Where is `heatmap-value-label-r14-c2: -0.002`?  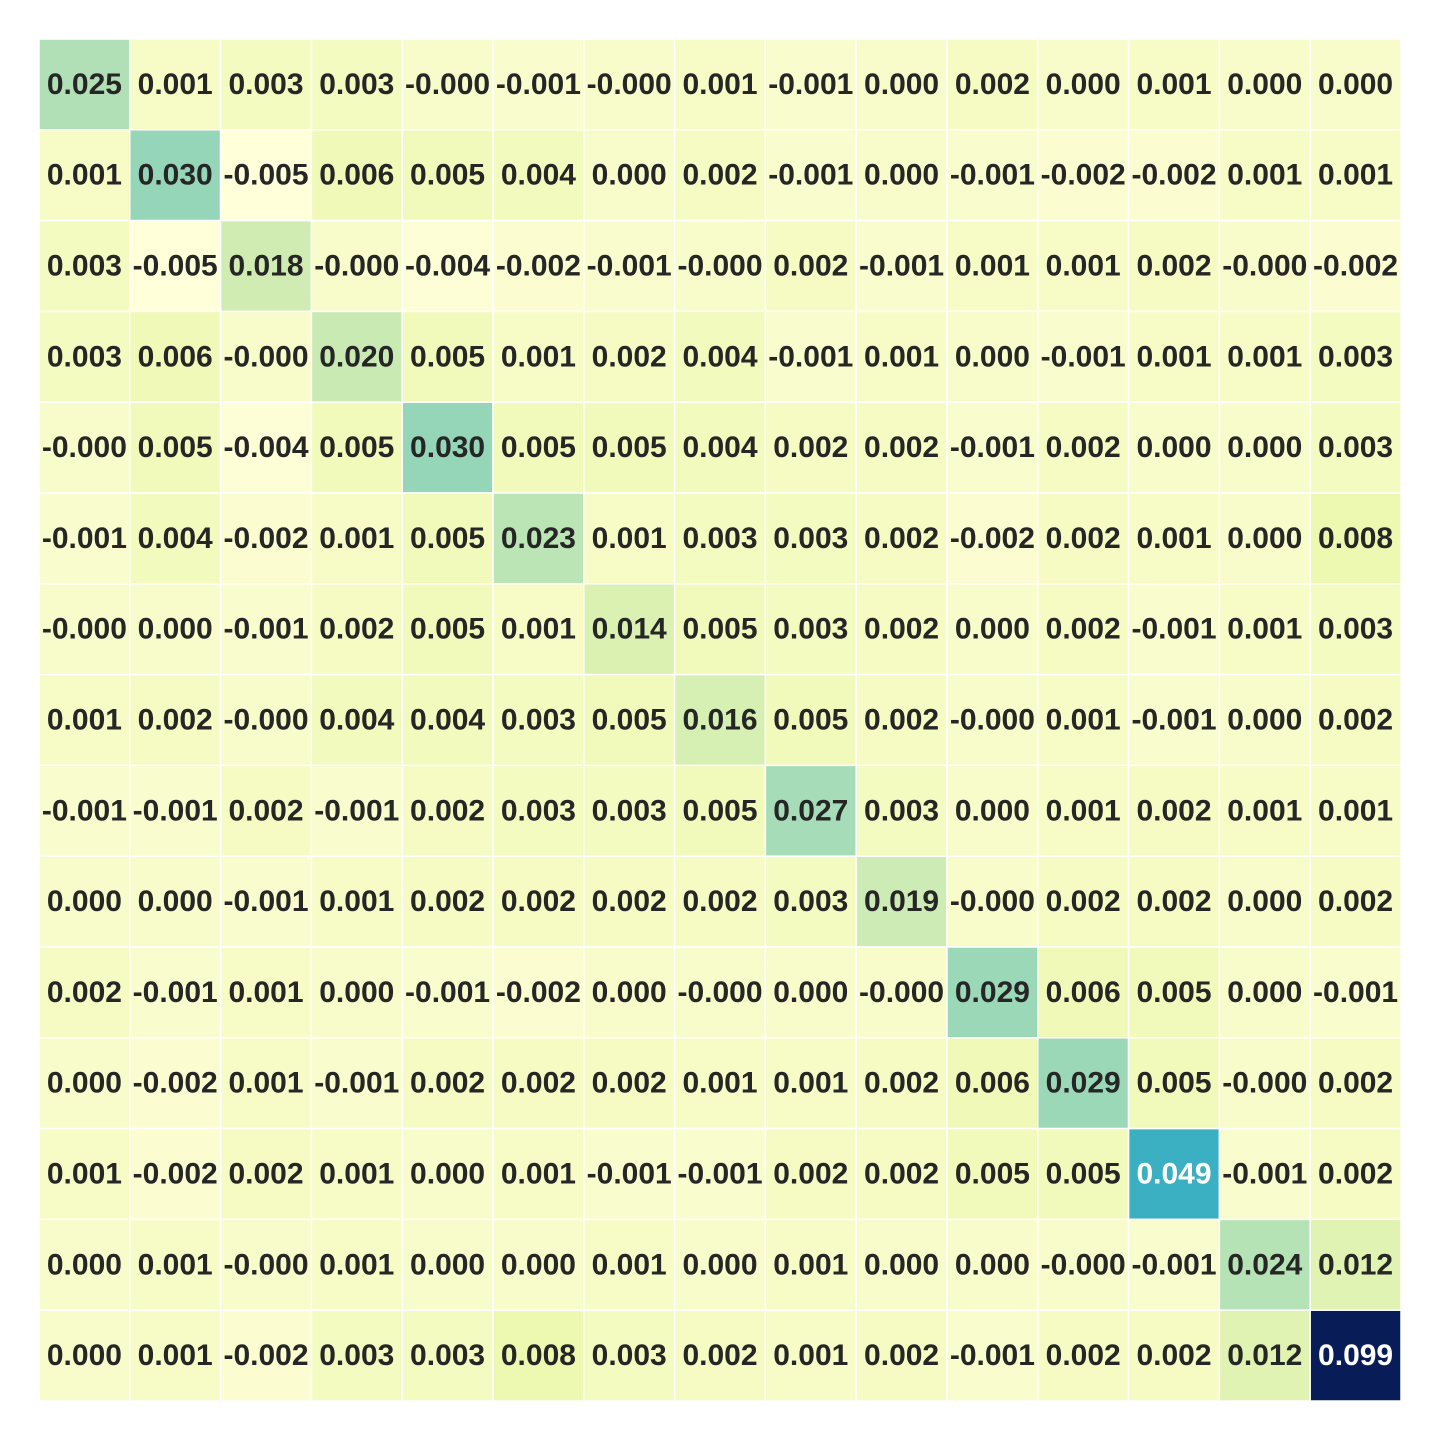 heatmap-value-label-r14-c2: -0.002 is located at coordinates (265, 1355).